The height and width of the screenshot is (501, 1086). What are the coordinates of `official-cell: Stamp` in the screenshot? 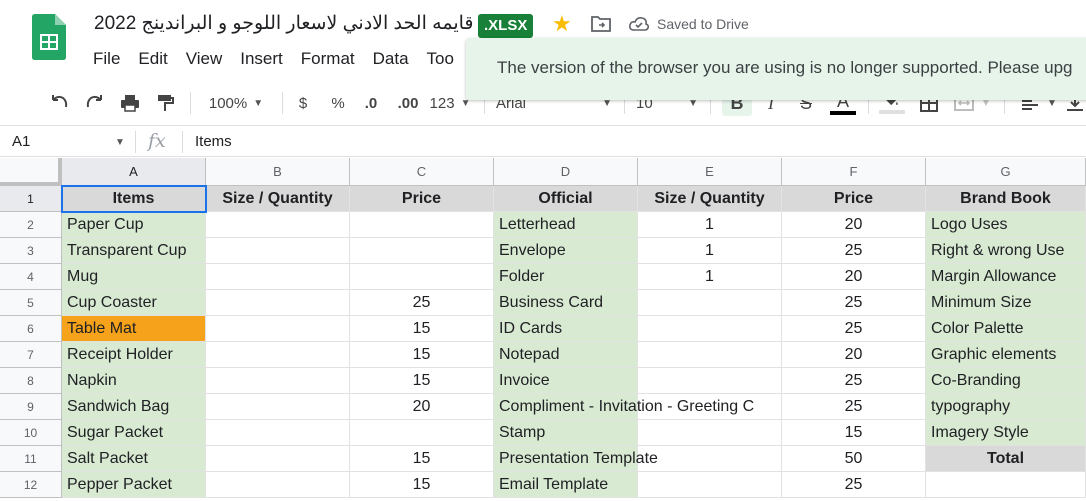 It's located at (566, 433).